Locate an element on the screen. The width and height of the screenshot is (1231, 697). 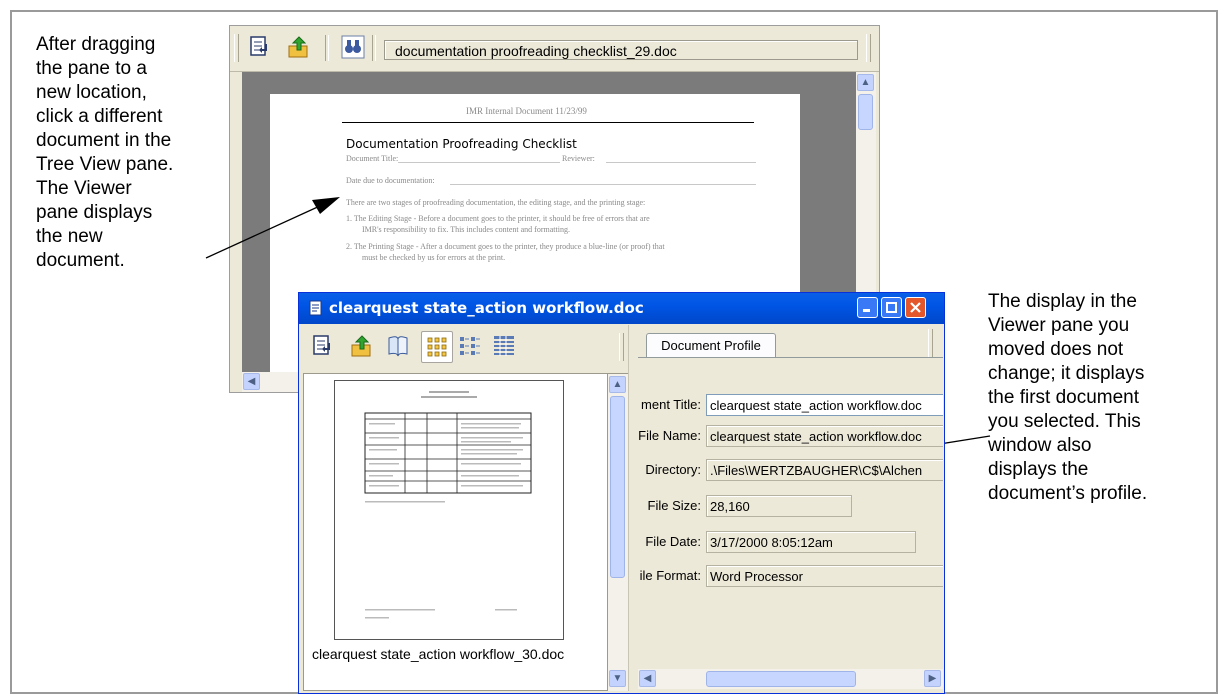
file-format-label: ile Format: is located at coordinates (670, 575).